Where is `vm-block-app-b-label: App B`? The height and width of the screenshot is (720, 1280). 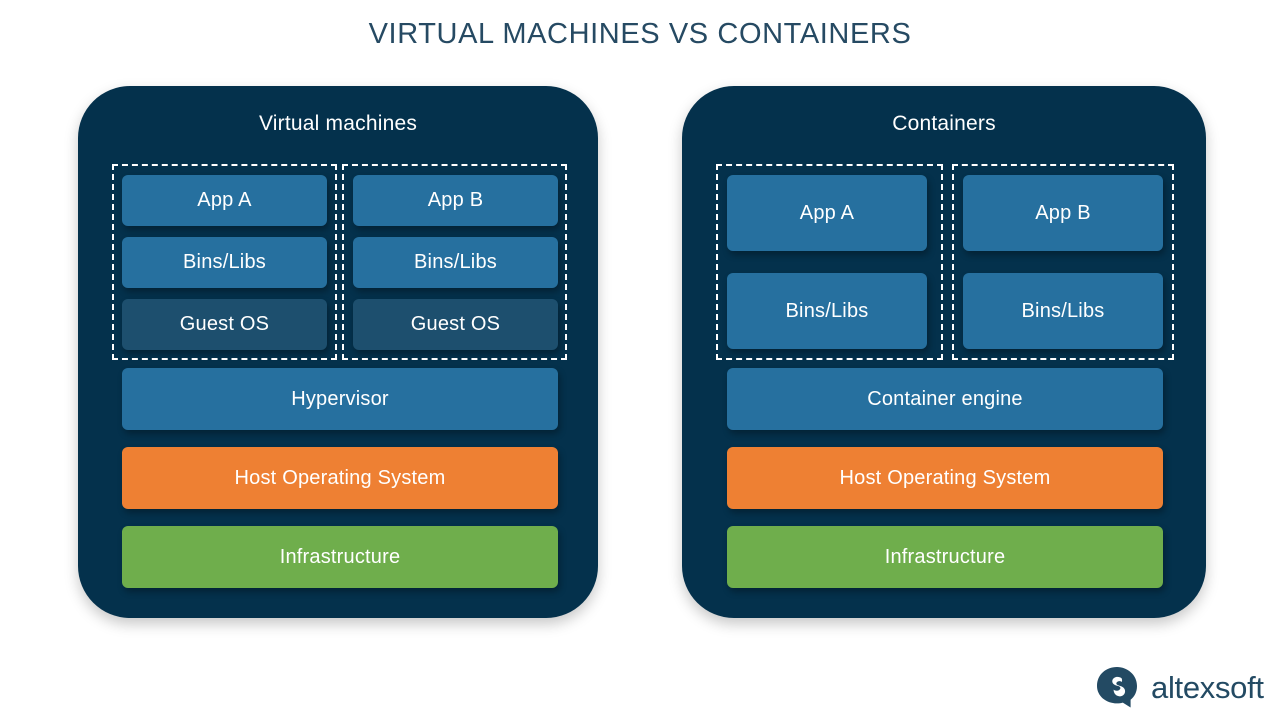
vm-block-app-b-label: App B is located at coordinates (455, 200).